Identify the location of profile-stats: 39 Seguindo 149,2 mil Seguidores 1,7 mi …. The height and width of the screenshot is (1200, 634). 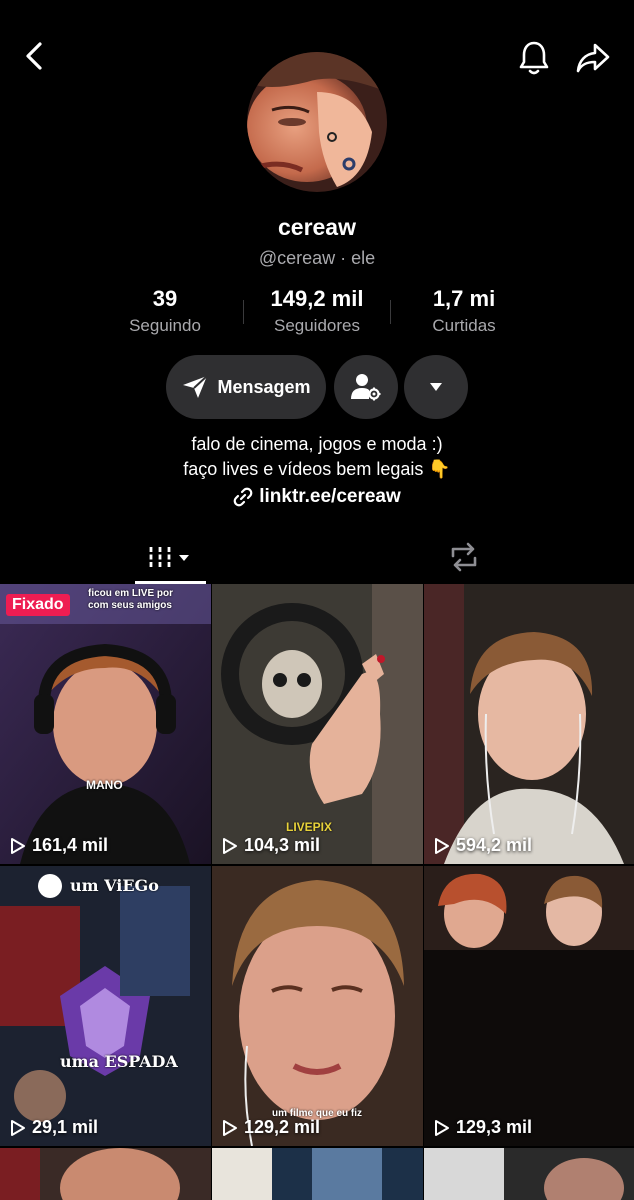
(317, 316).